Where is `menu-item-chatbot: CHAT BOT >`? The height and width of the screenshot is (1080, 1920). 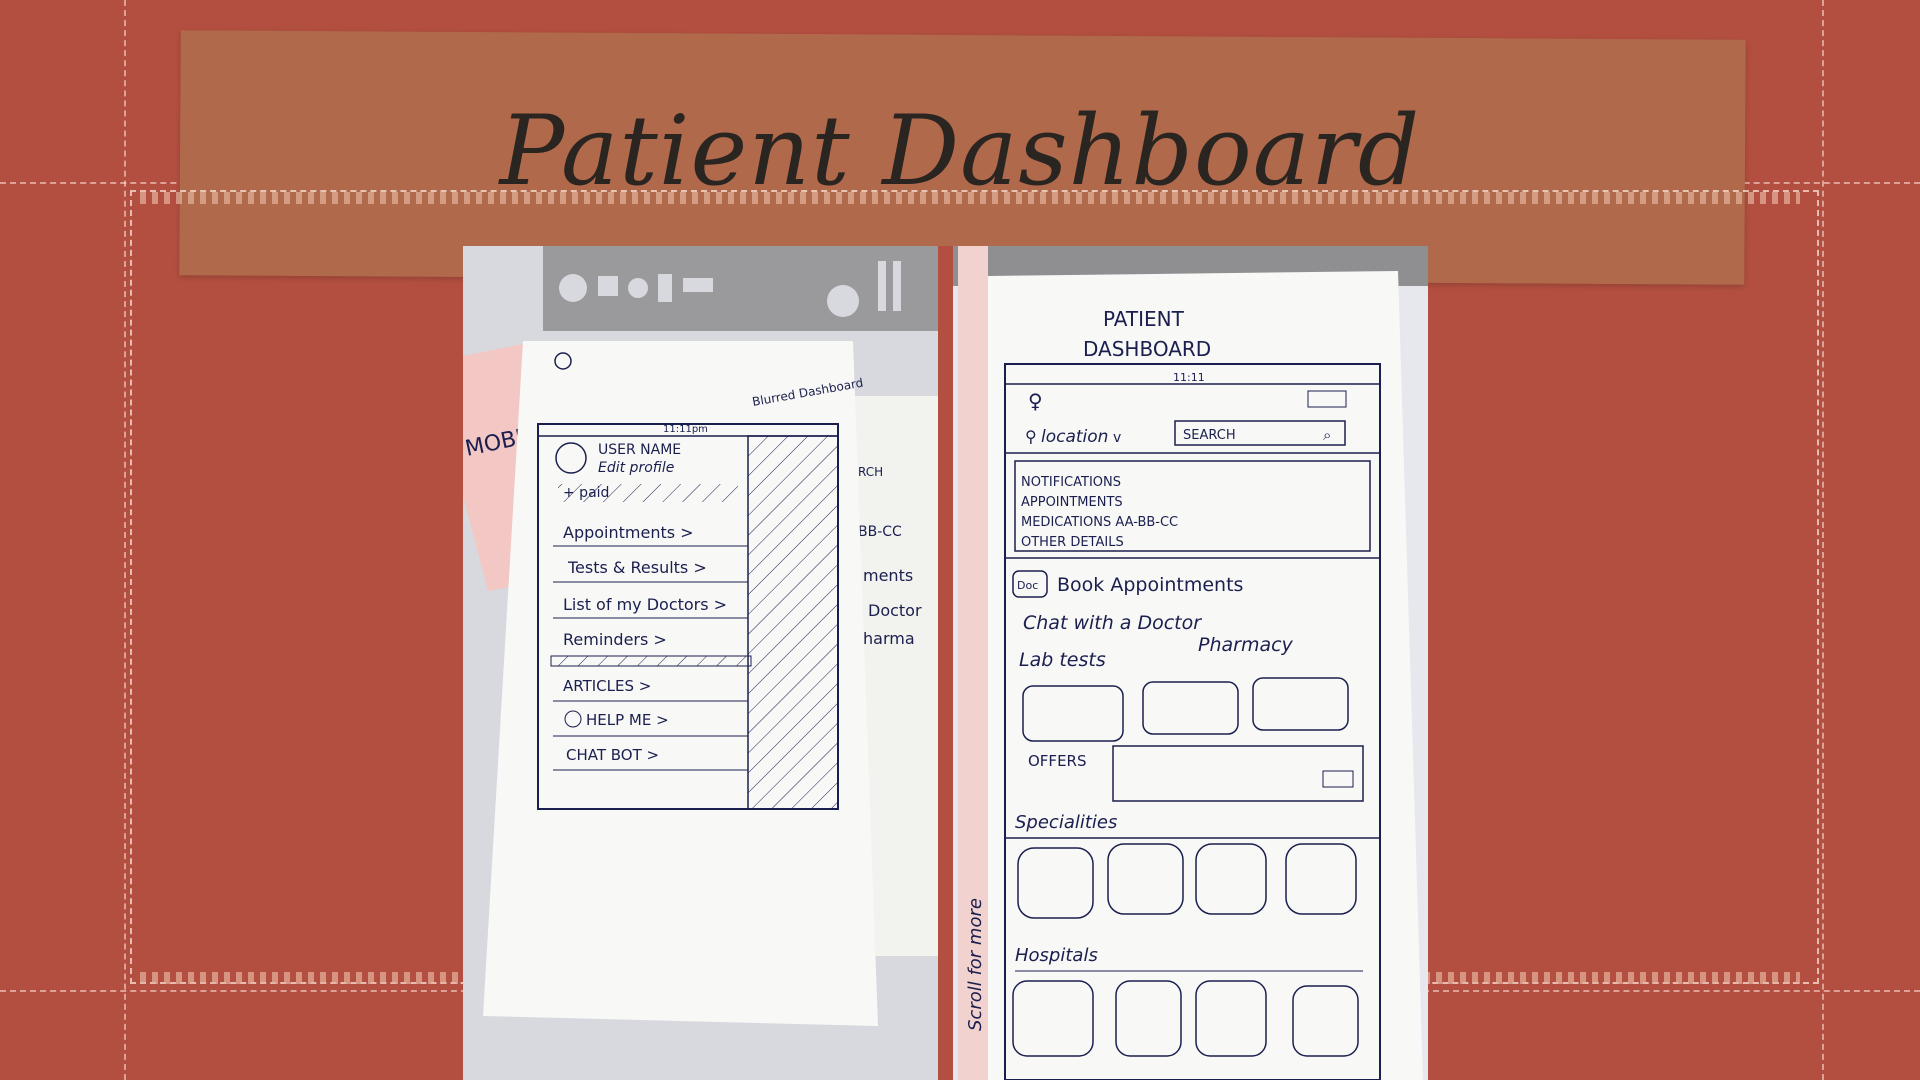 menu-item-chatbot: CHAT BOT > is located at coordinates (612, 755).